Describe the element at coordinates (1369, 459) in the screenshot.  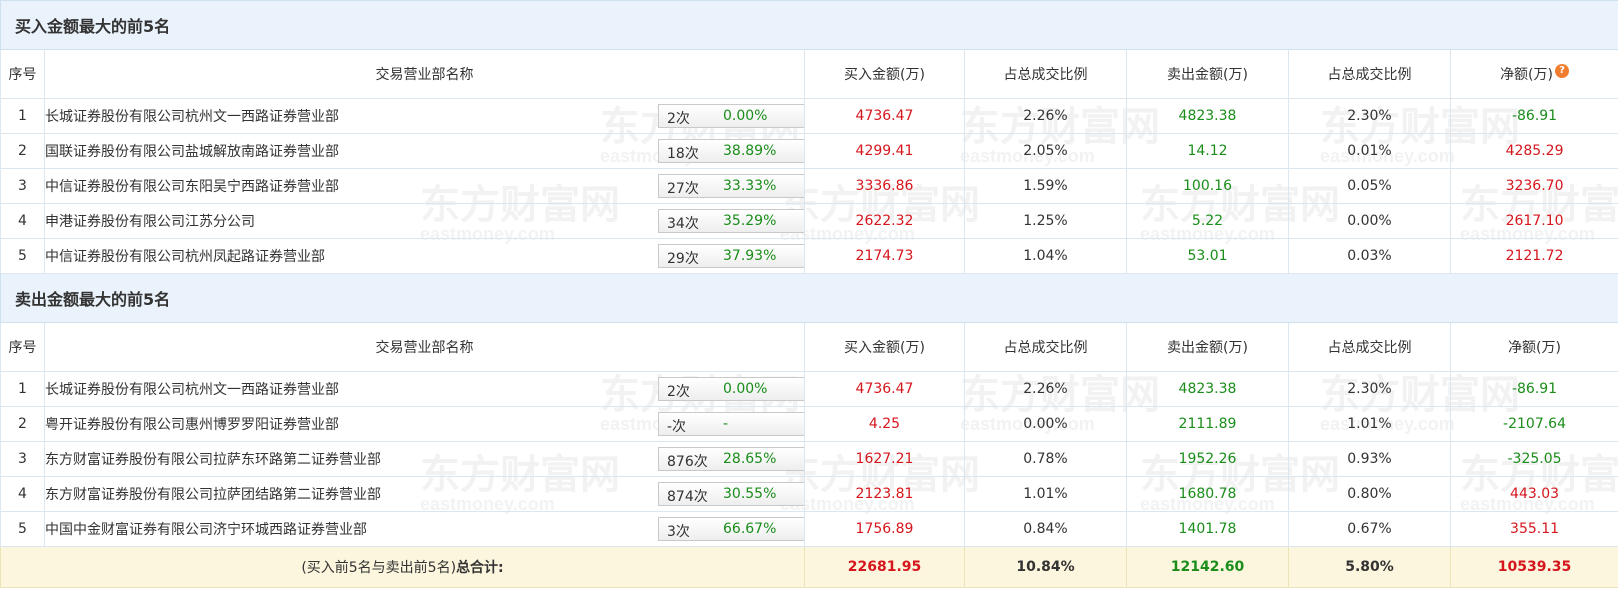
I see `sell-ratio: 0.93%` at that location.